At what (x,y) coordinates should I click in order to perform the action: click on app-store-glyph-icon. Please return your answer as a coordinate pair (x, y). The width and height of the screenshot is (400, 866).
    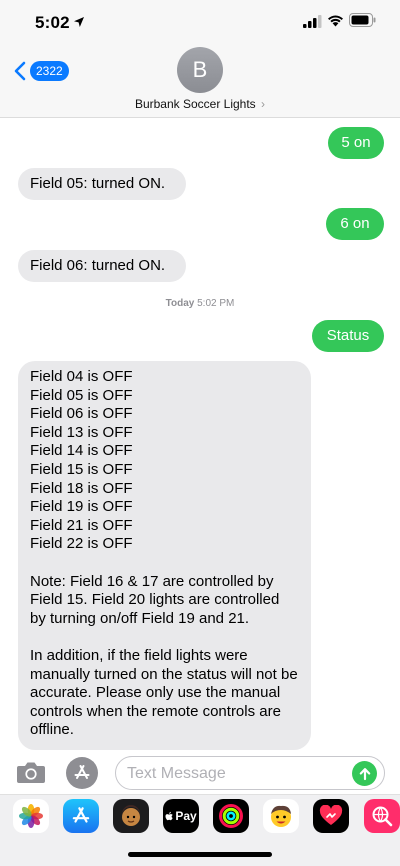
    Looking at the image, I should click on (82, 772).